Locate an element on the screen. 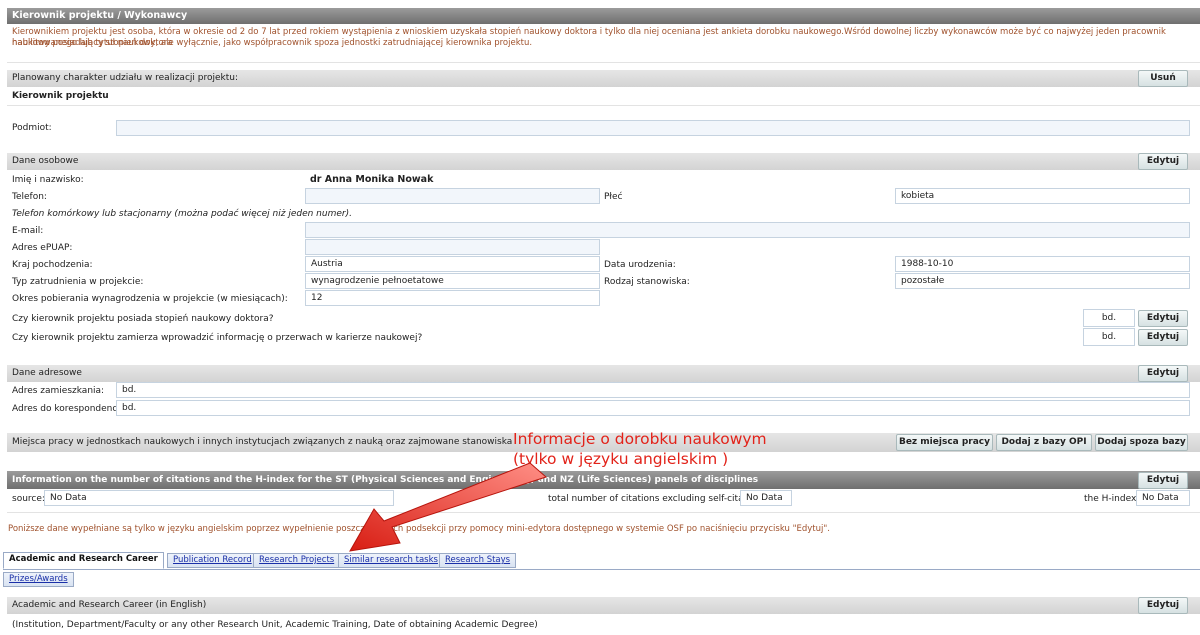  email-label: E-mail: is located at coordinates (28, 231).